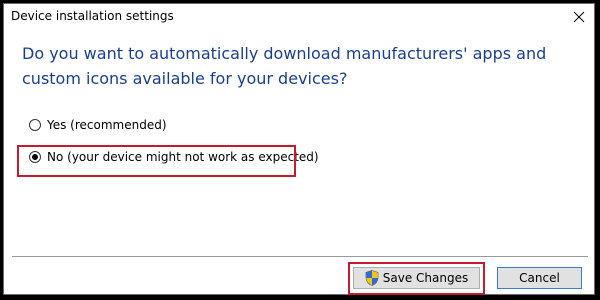 The height and width of the screenshot is (300, 600). I want to click on radio-selected-dot, so click(35, 157).